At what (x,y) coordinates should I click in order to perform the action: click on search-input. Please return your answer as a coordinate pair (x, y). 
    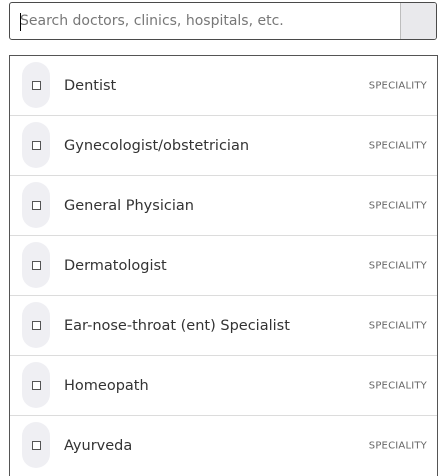
    Looking at the image, I should click on (205, 21).